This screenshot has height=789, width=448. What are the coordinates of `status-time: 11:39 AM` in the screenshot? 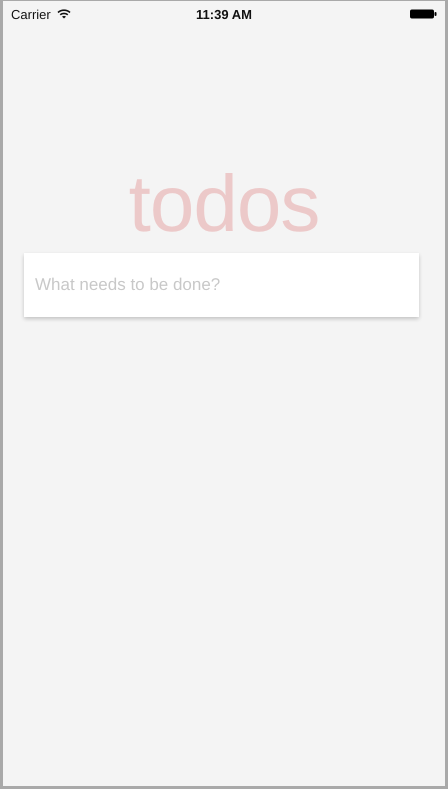 It's located at (224, 14).